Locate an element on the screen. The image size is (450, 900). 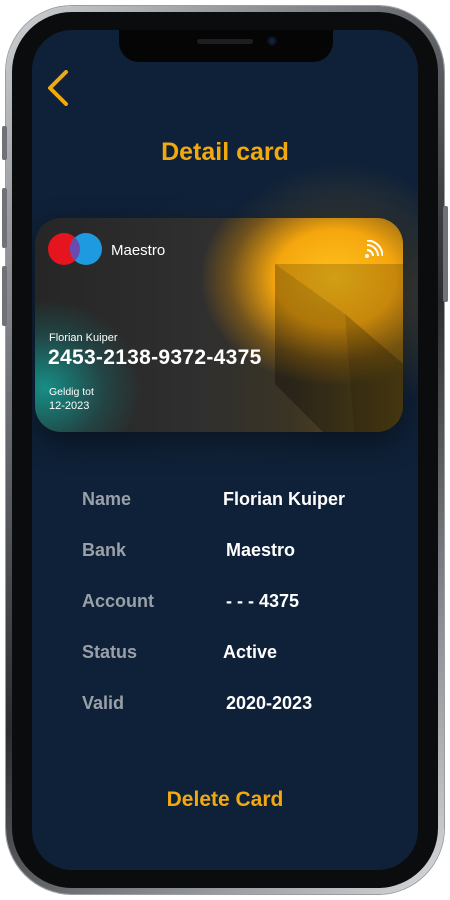
back-button is located at coordinates (58, 88).